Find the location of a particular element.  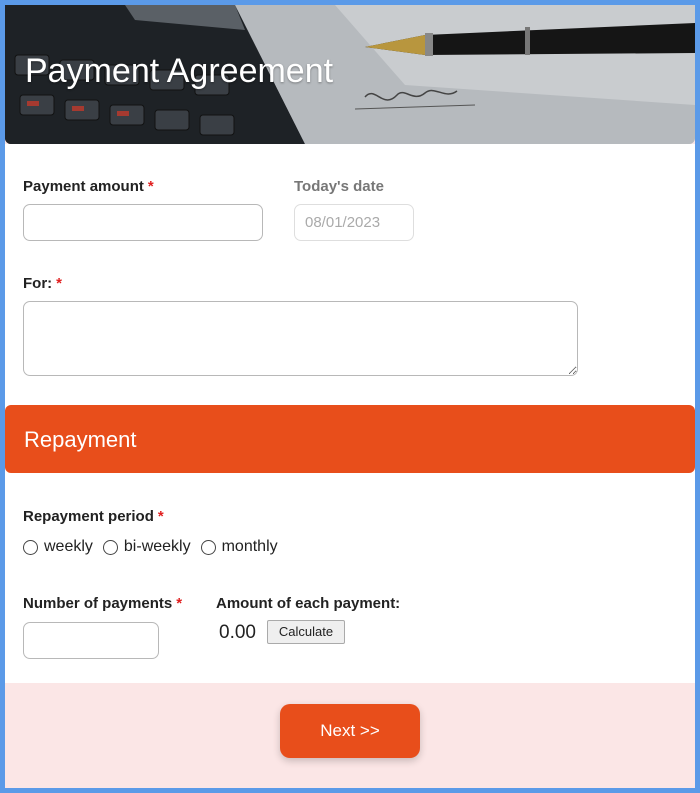

radio-label-weekly: weekly is located at coordinates (68, 546).